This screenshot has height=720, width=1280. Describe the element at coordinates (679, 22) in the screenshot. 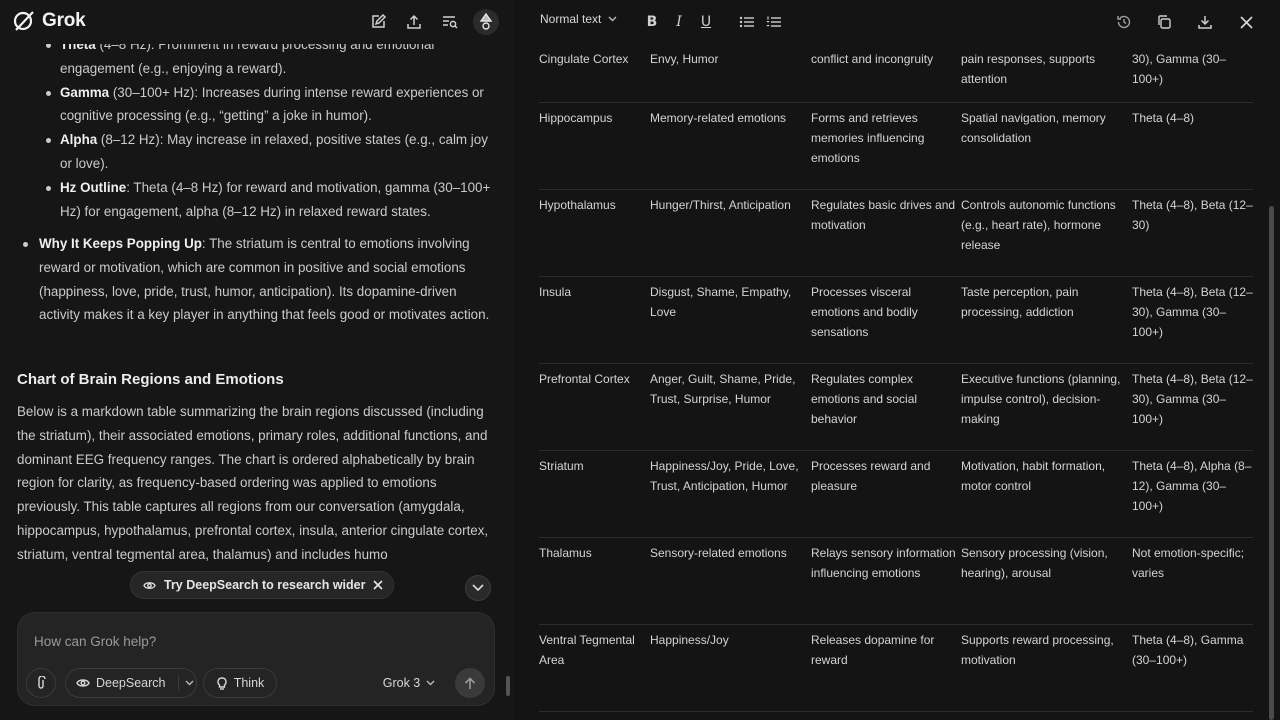

I see `italic-icon: I` at that location.